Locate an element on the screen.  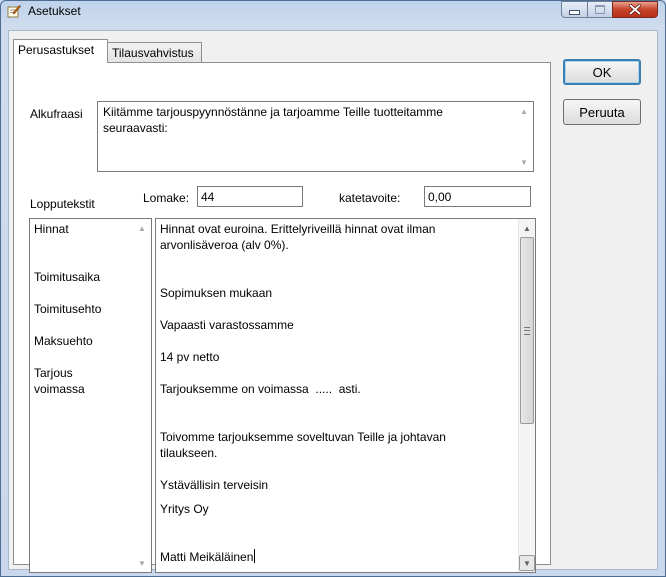
alkufraasi-line: seuraavasti: is located at coordinates (135, 128).